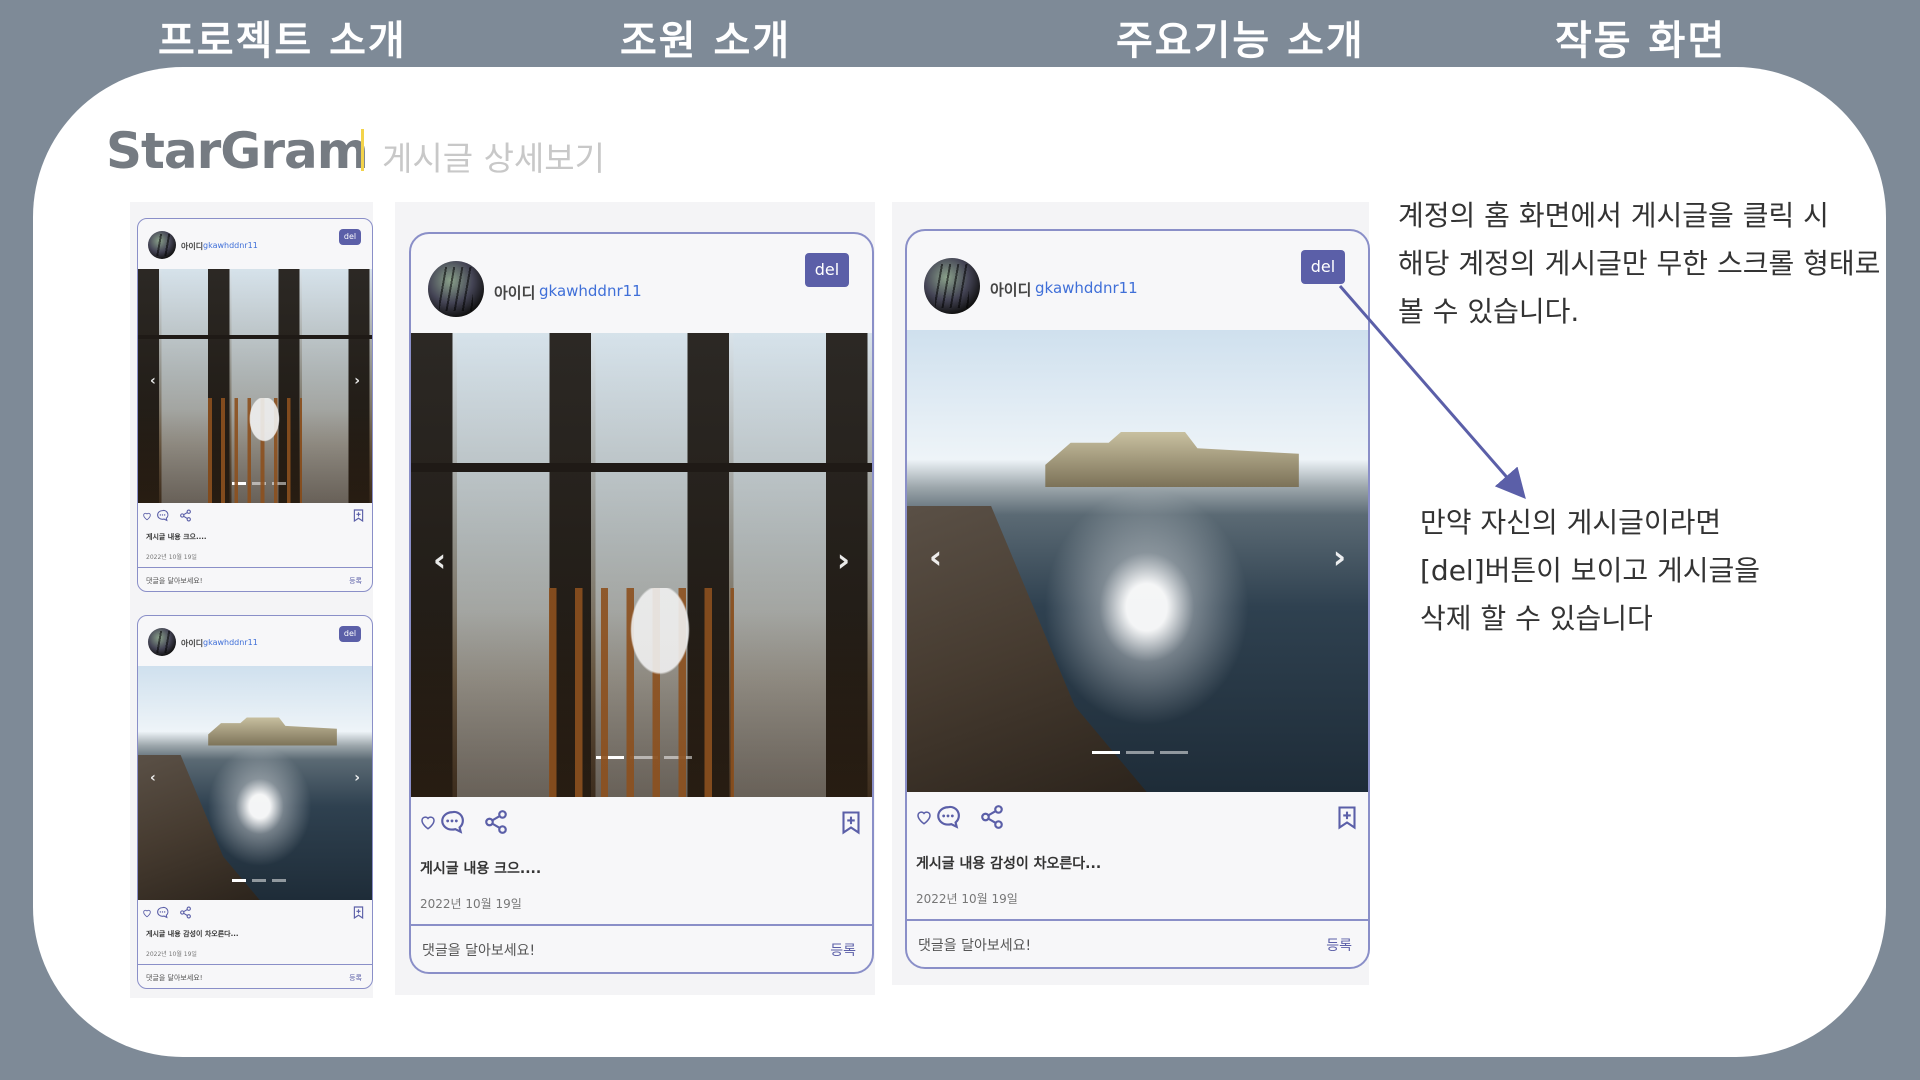  What do you see at coordinates (494, 158) in the screenshot?
I see `page-subtitle: 게시글 상세보기` at bounding box center [494, 158].